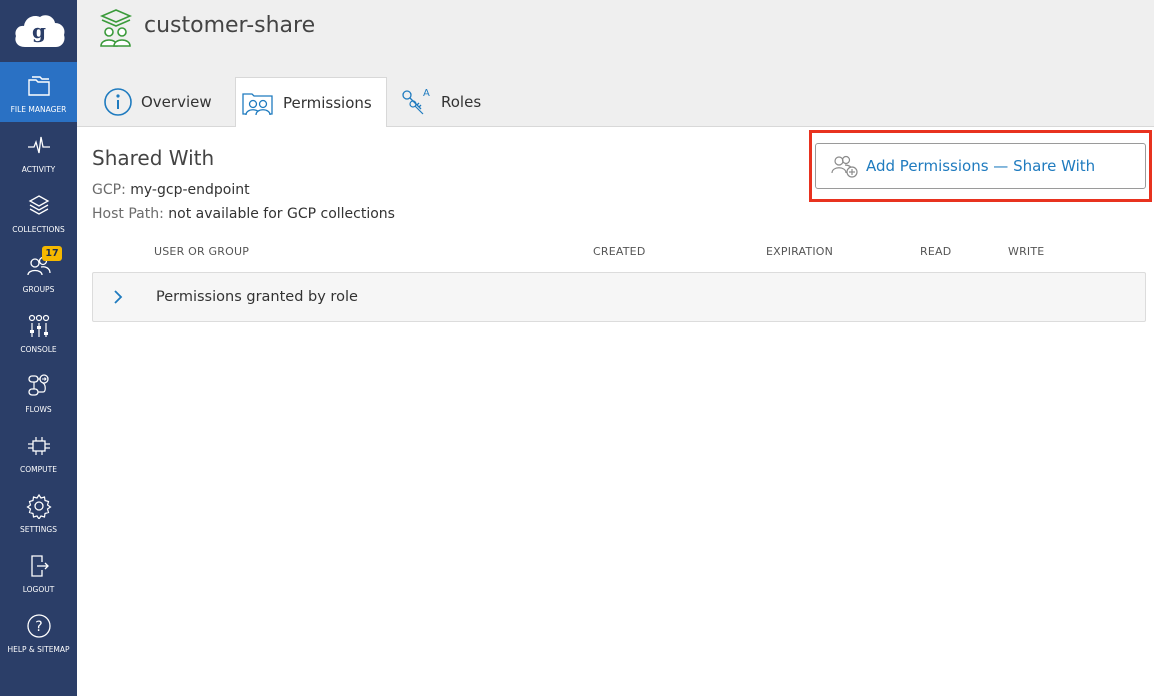 Image resolution: width=1154 pixels, height=696 pixels. I want to click on collections-layers-icon, so click(38, 205).